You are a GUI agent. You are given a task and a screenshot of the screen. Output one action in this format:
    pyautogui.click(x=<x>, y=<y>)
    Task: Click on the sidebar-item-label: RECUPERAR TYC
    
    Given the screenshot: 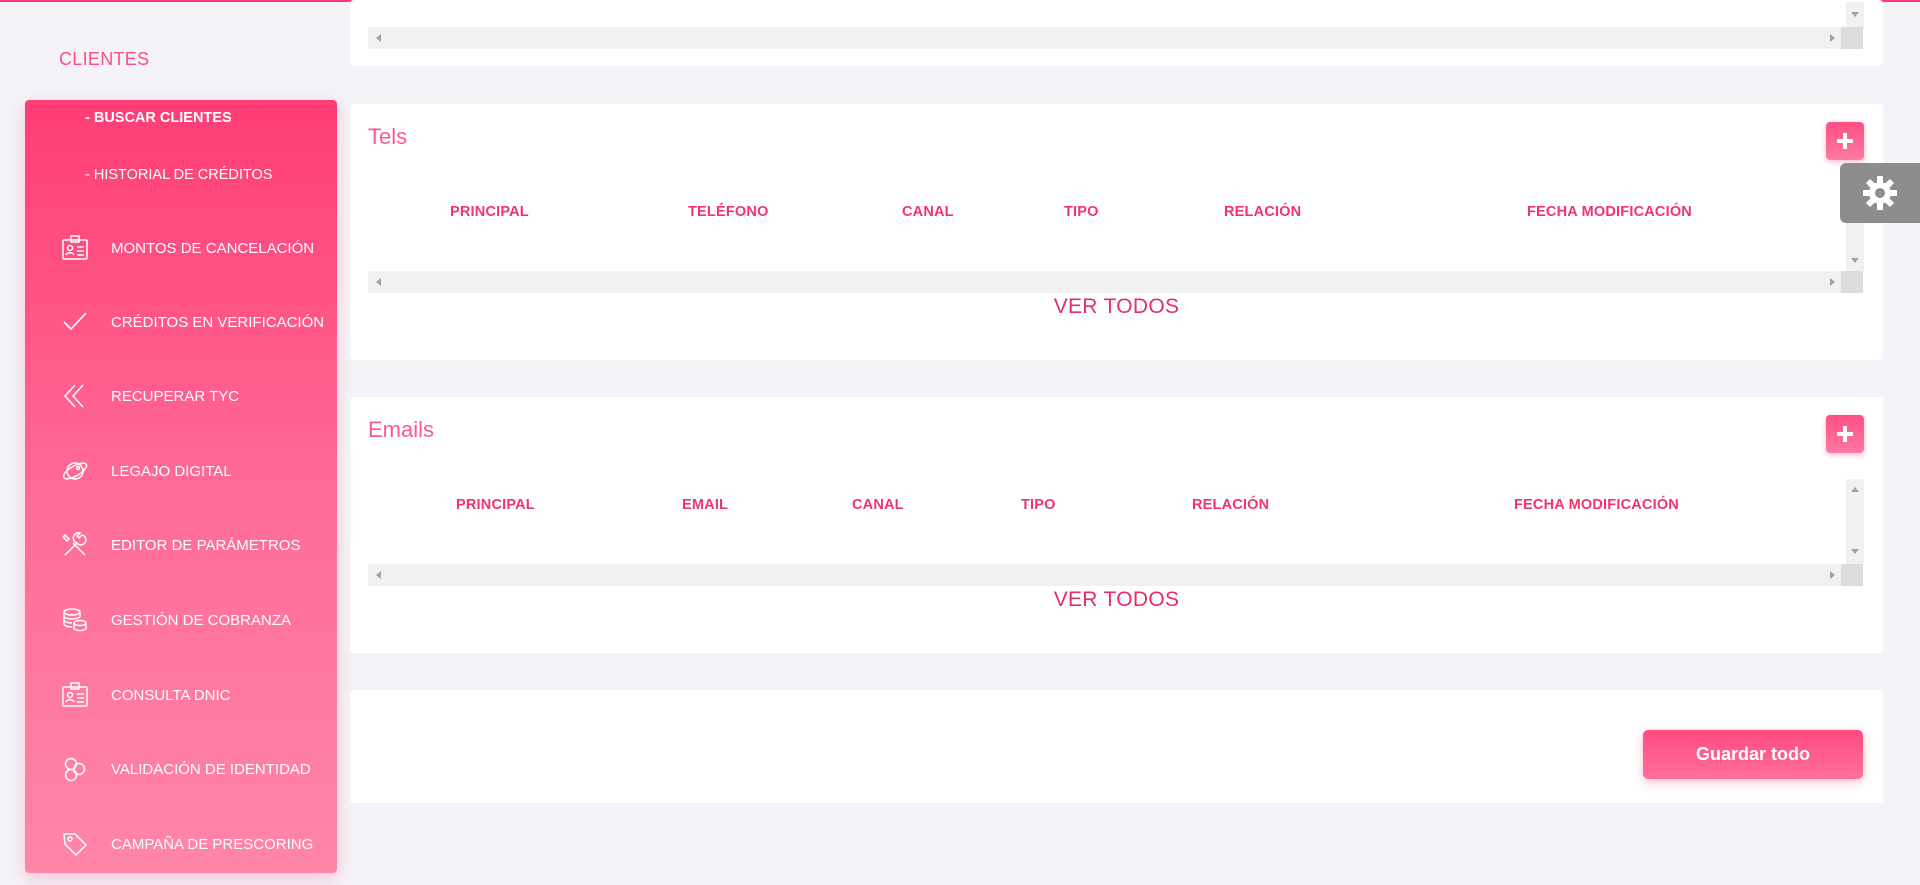 What is the action you would take?
    pyautogui.click(x=175, y=396)
    